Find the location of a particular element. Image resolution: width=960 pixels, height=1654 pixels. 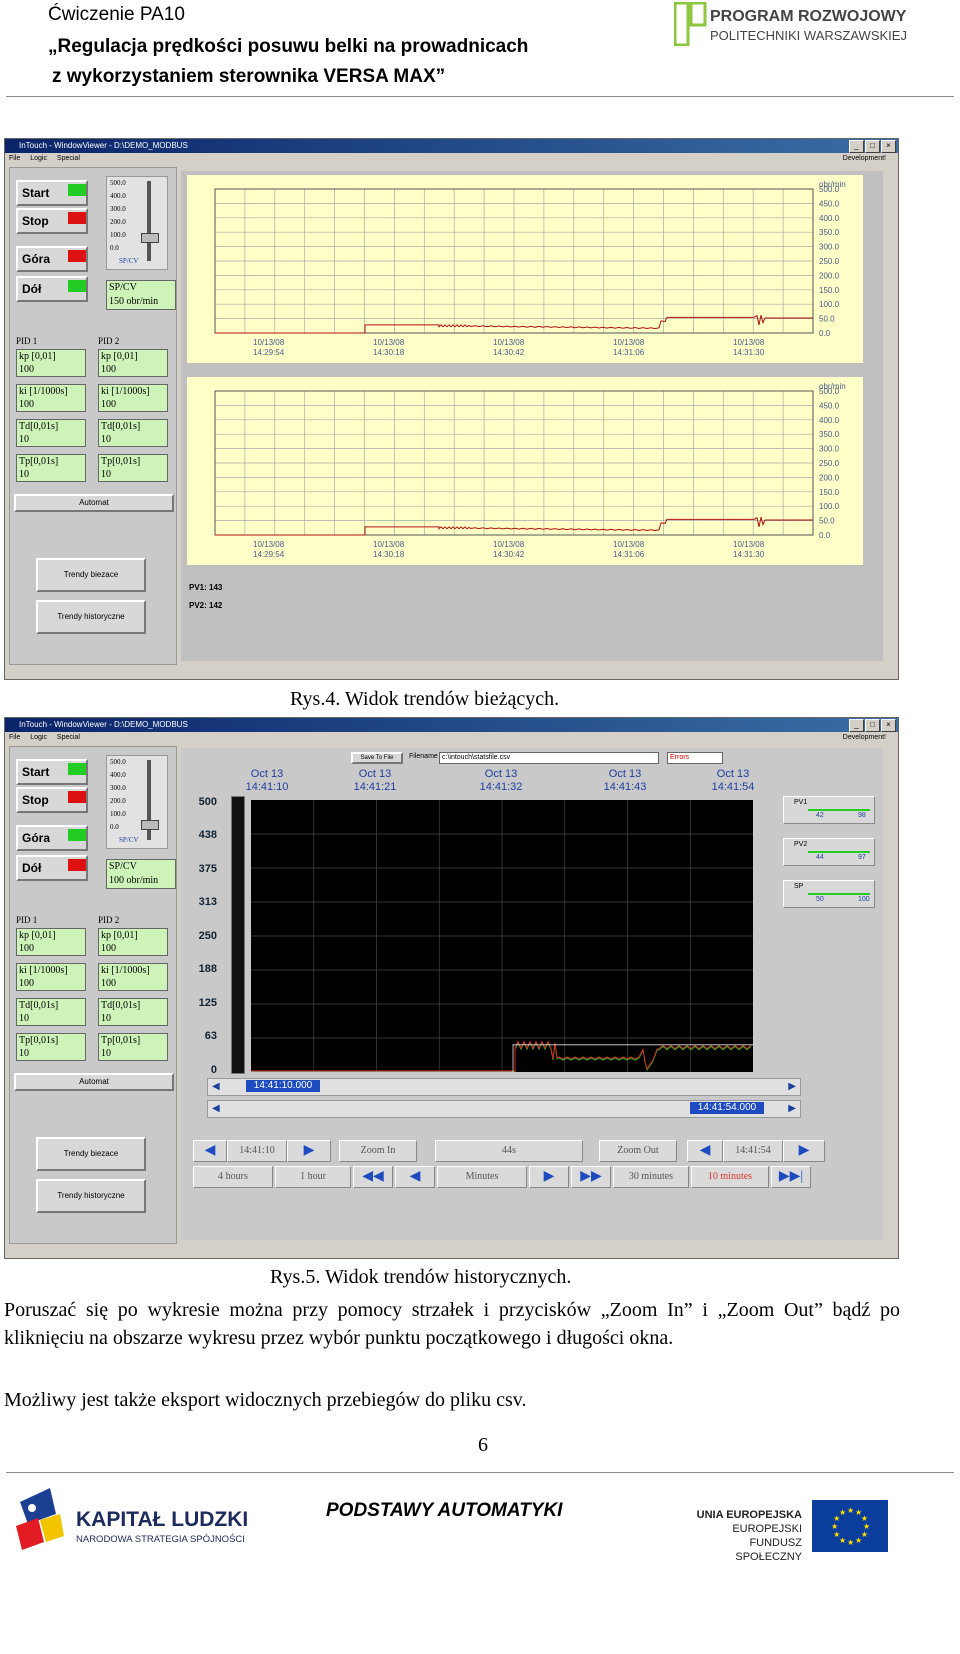

header-time-3: Oct 13 14:41:43 is located at coordinates (625, 780).